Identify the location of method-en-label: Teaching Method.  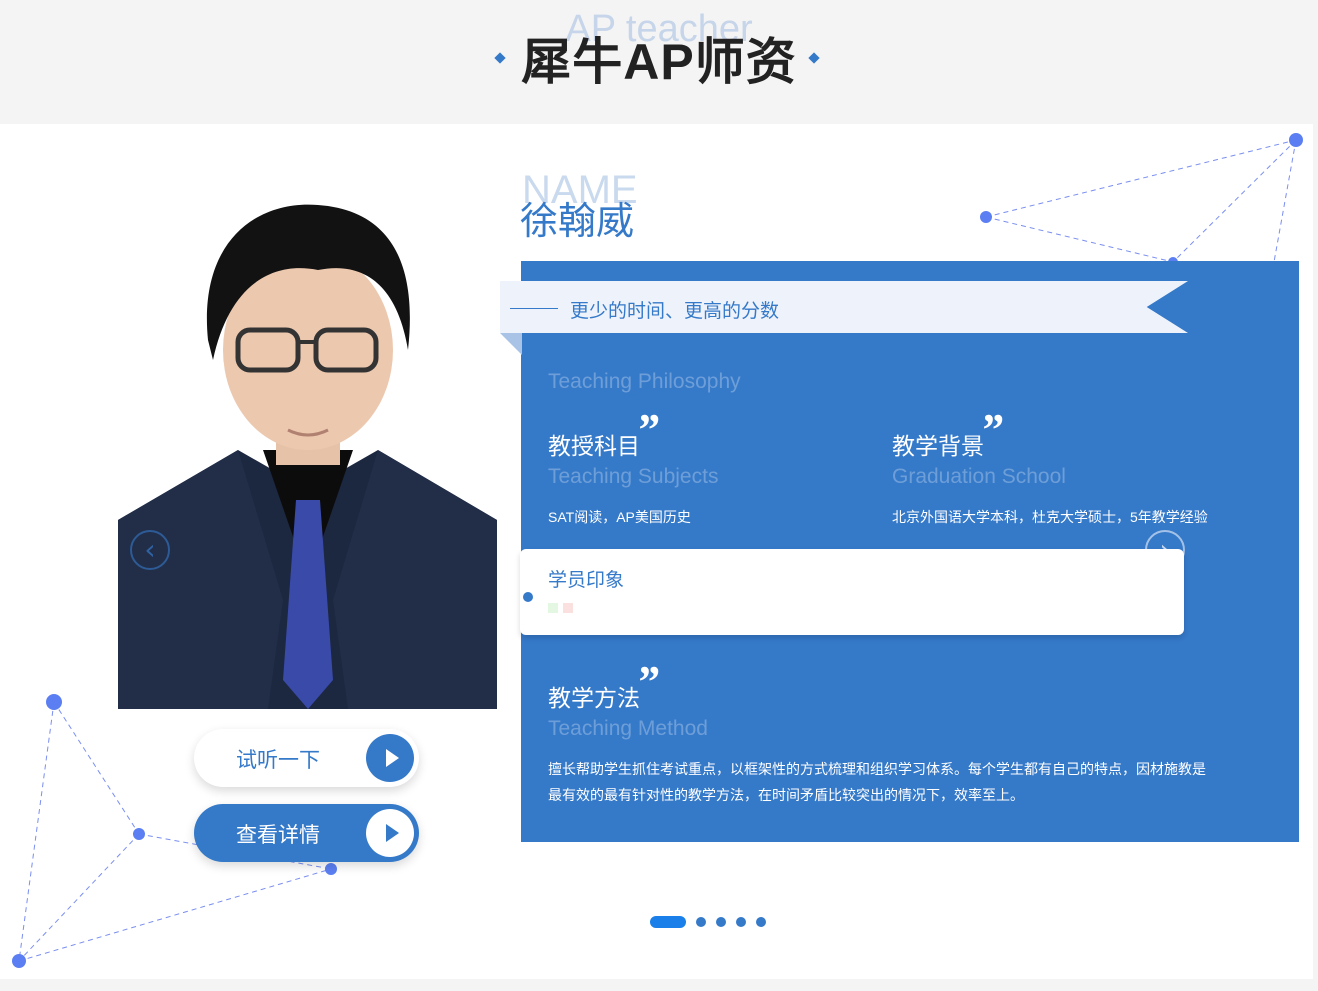
(628, 728).